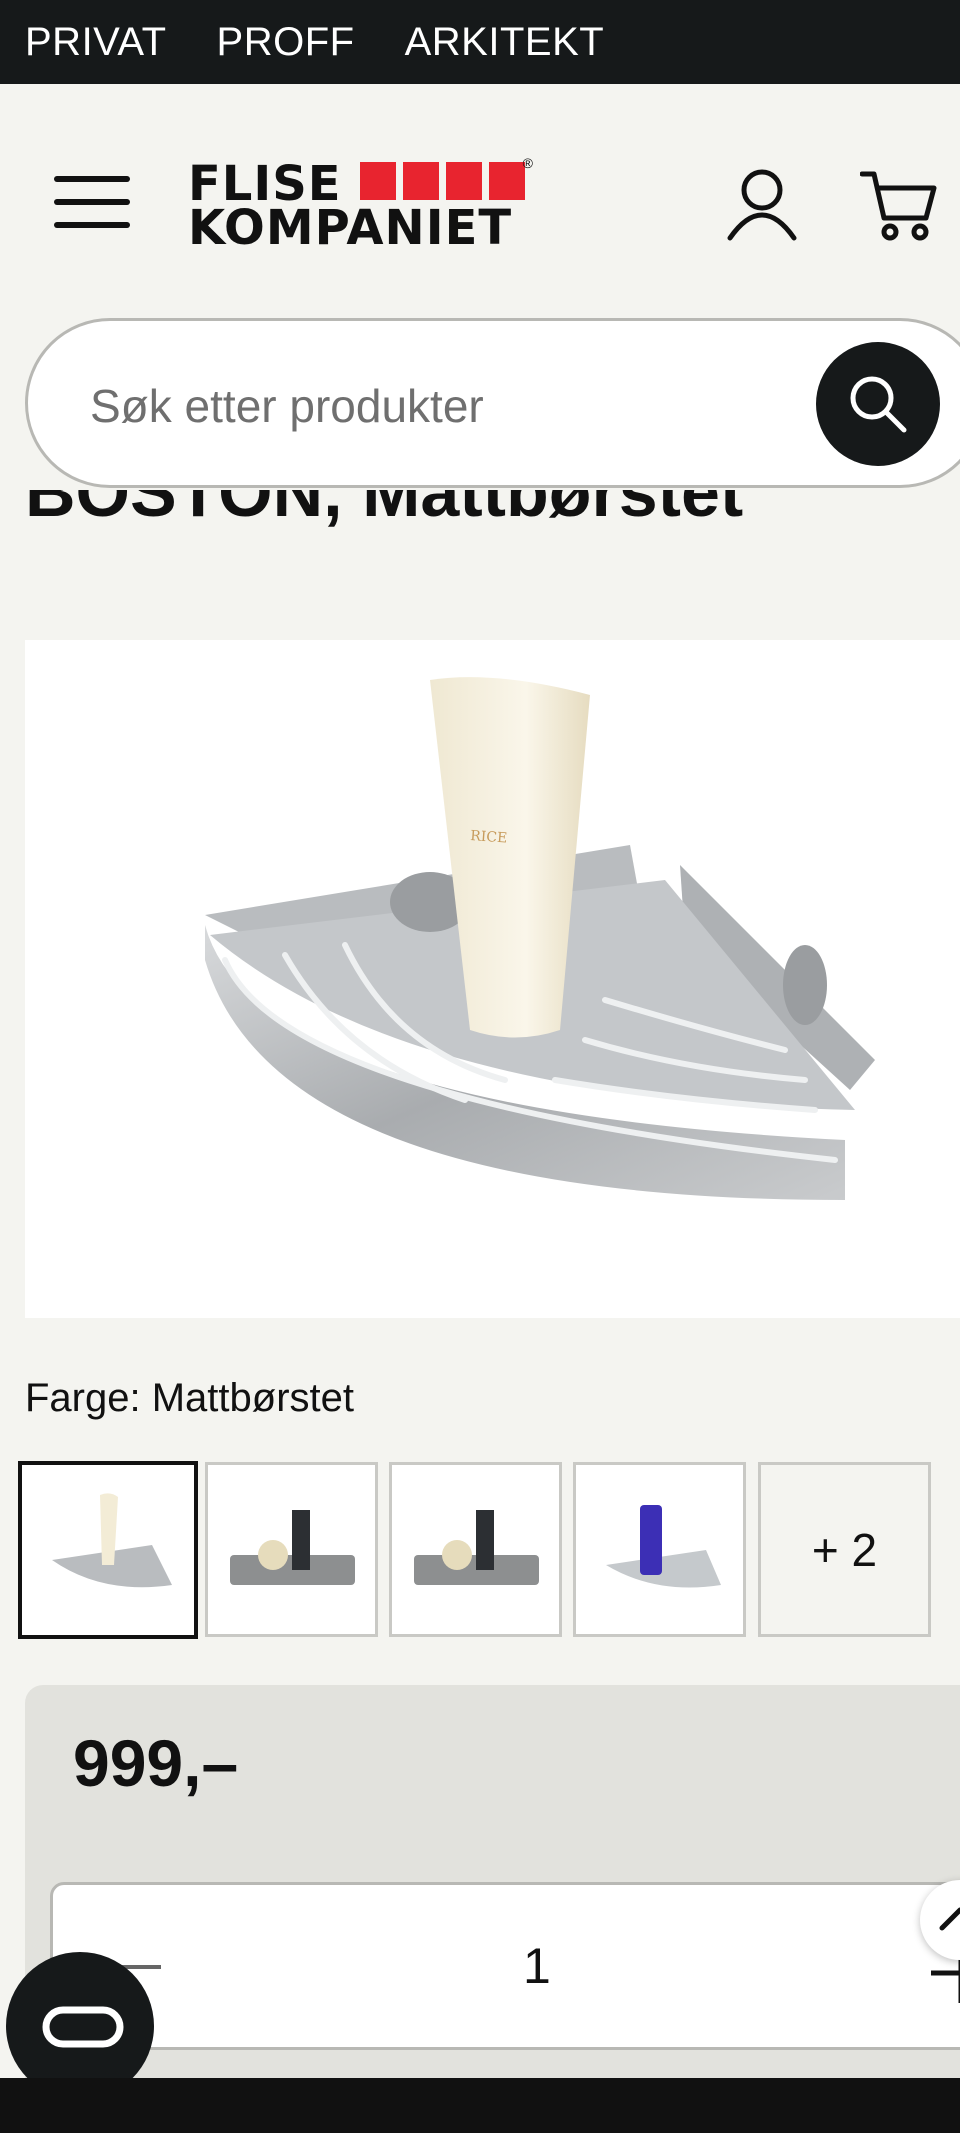  I want to click on registered-mark: ®, so click(527, 163).